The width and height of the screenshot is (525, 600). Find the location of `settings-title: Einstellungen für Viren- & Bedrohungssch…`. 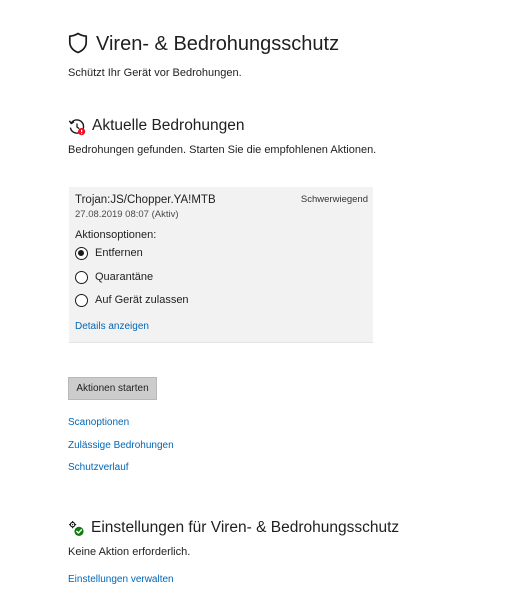

settings-title: Einstellungen für Viren- & Bedrohungssch… is located at coordinates (245, 527).